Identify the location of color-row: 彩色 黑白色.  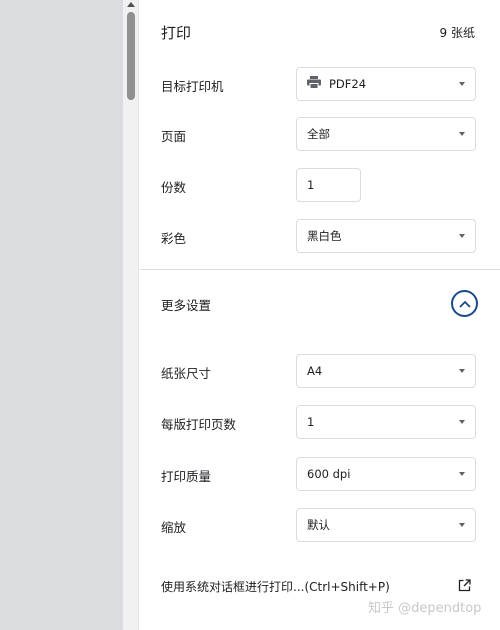
(320, 236).